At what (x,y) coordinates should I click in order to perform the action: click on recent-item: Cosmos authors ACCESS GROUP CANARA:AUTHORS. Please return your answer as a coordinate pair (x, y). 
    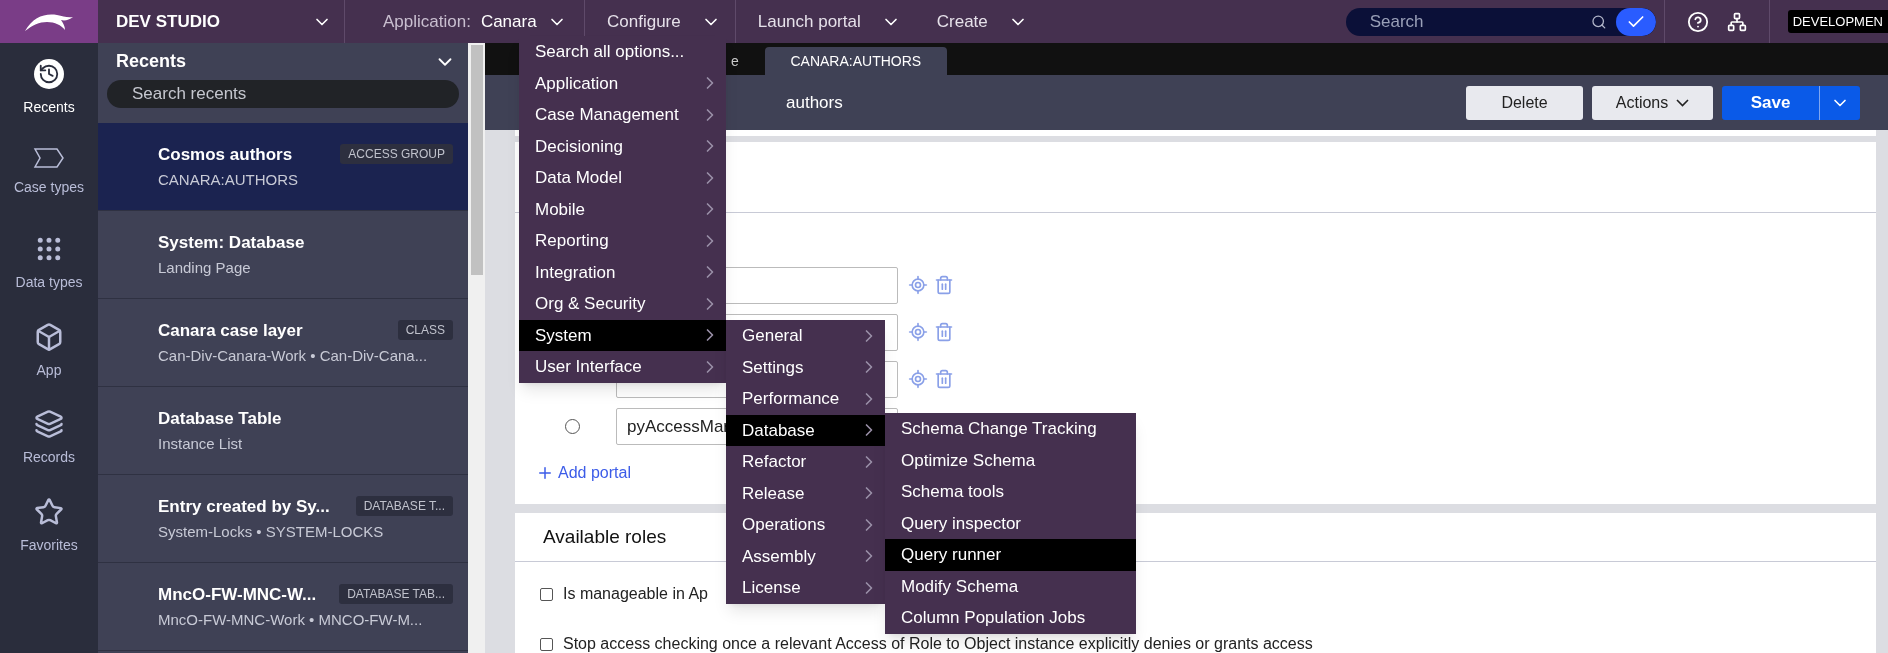
    Looking at the image, I should click on (283, 167).